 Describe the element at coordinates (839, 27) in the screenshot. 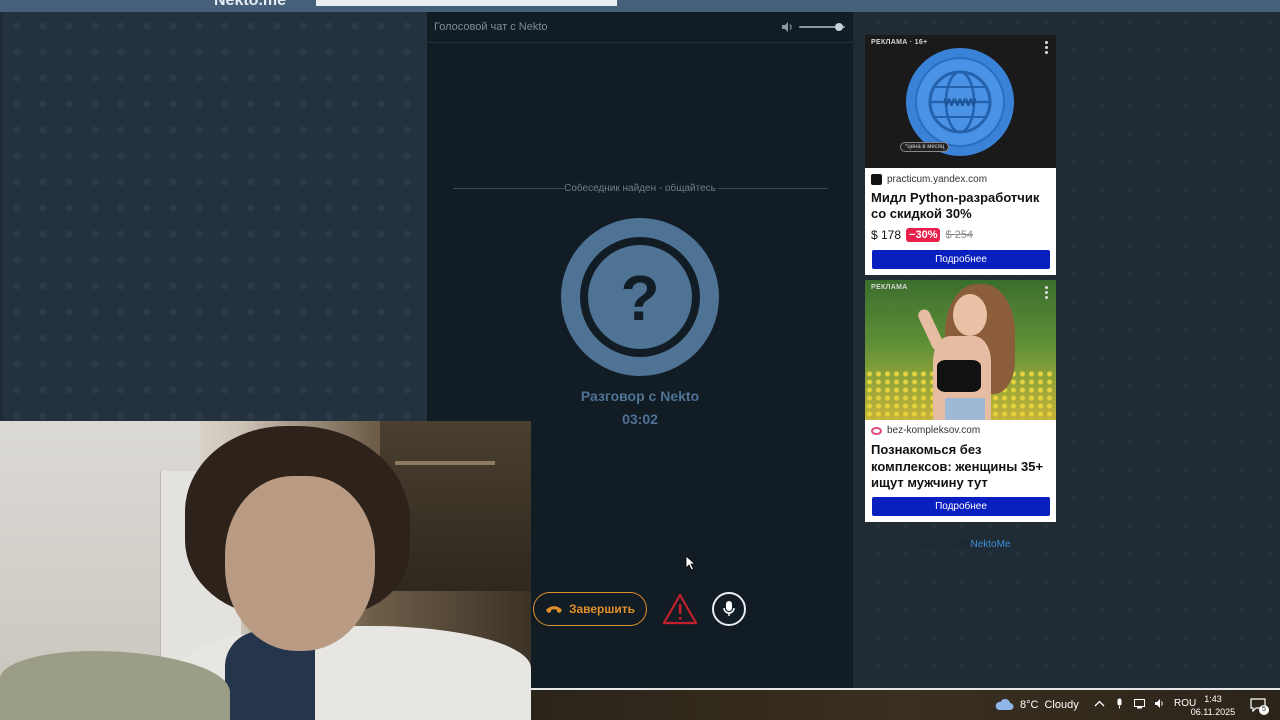

I see `volume-slider-handle` at that location.